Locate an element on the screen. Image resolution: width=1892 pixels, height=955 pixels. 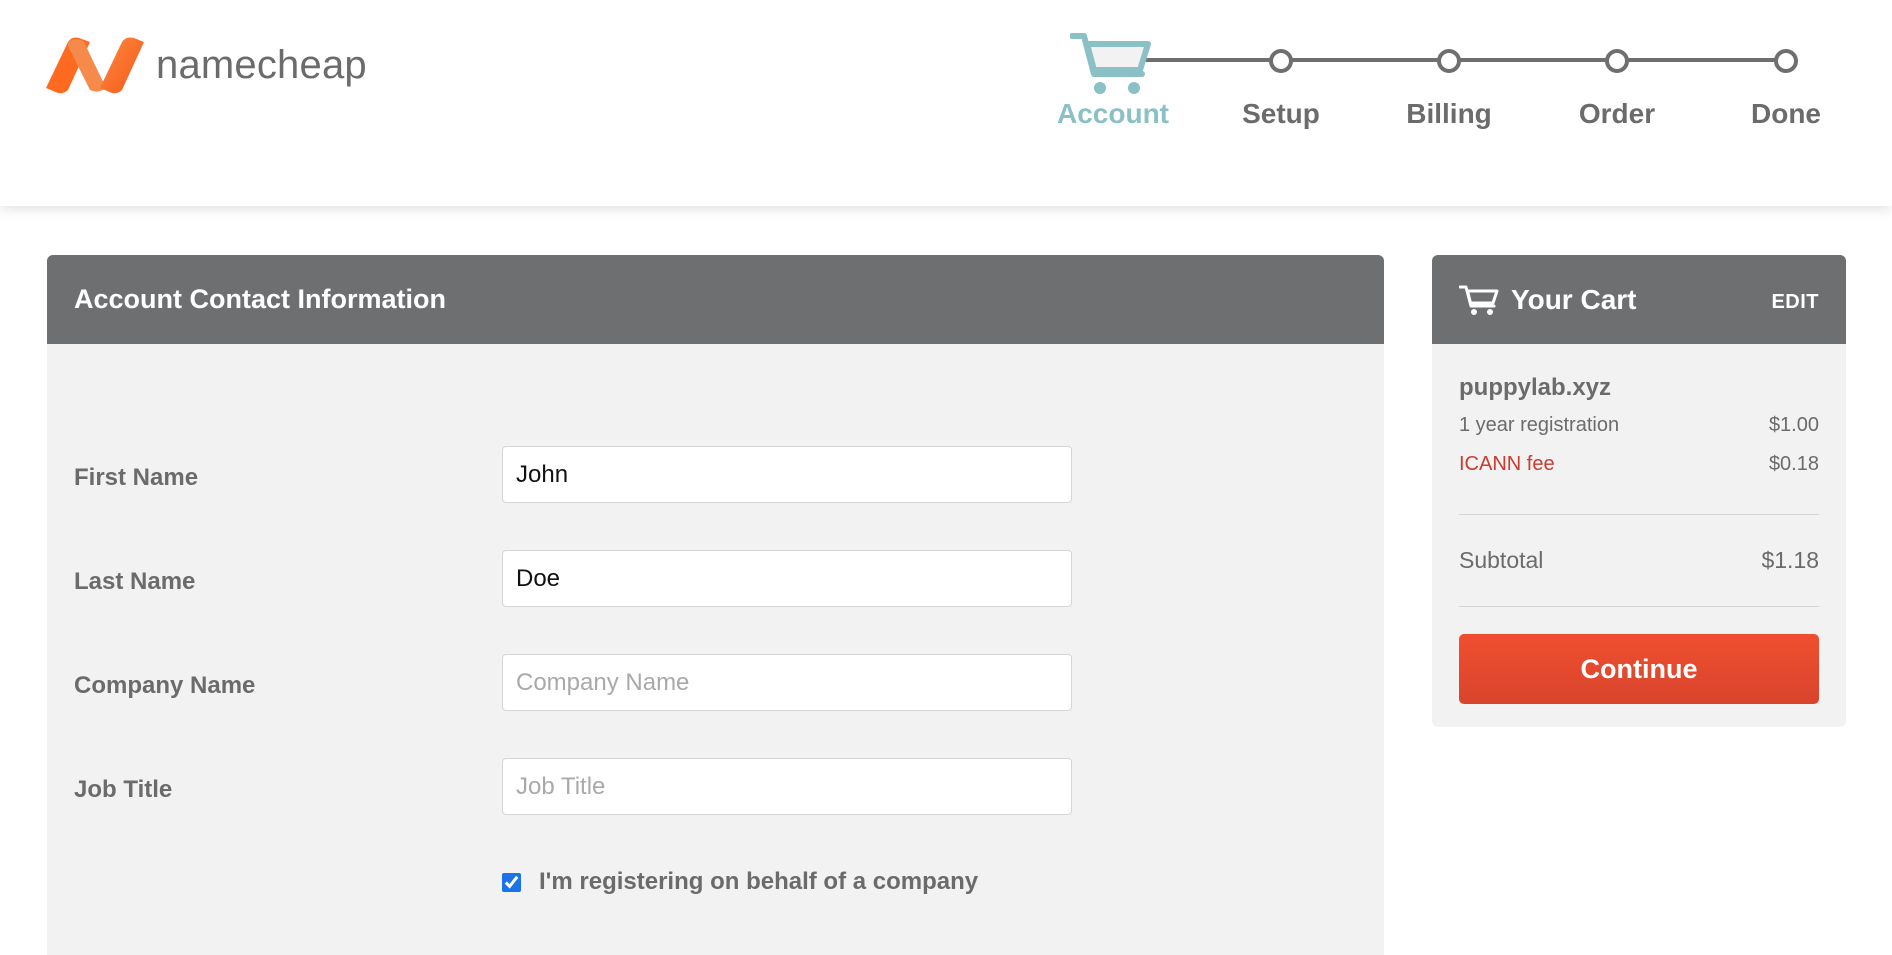
step-setup-label: Setup is located at coordinates (1281, 113).